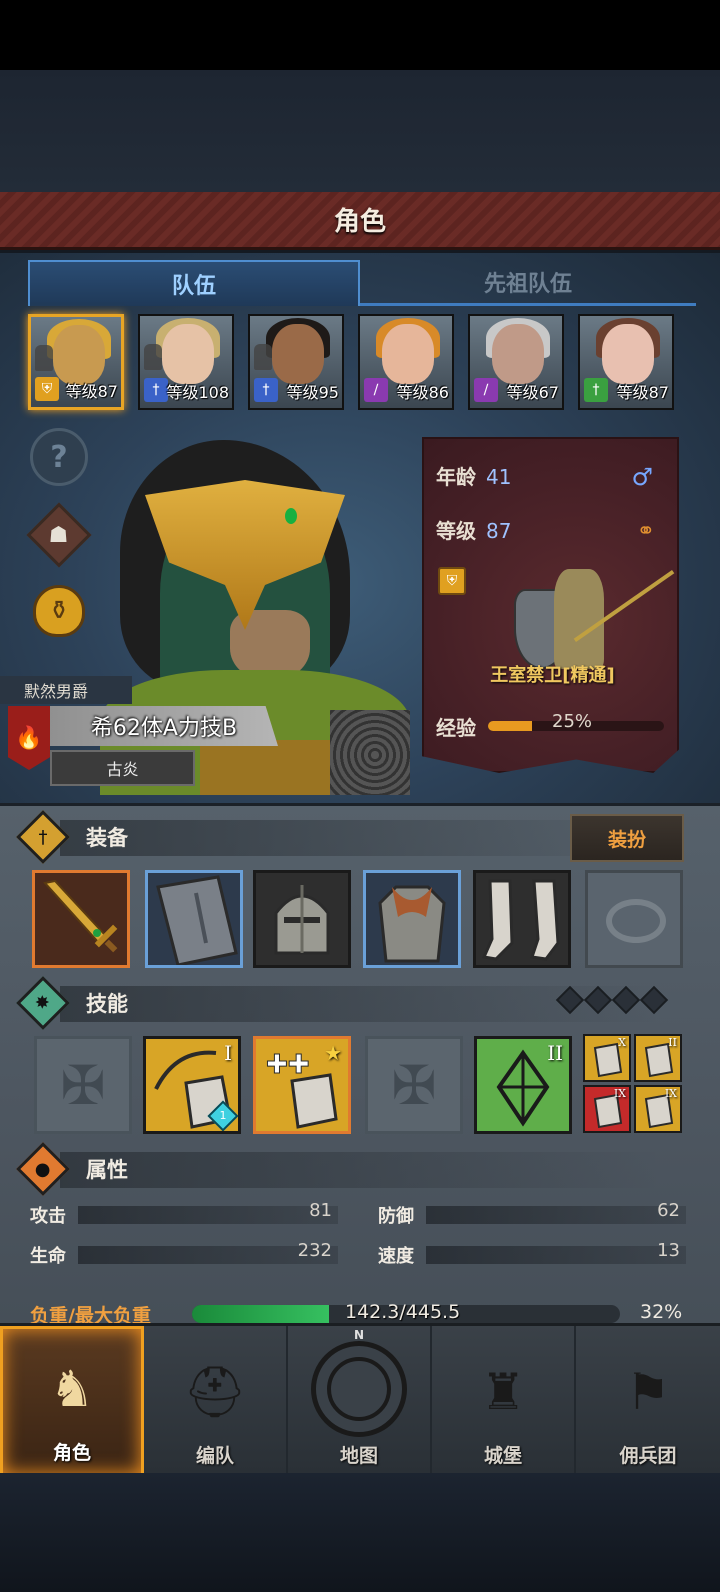 This screenshot has height=1592, width=720. What do you see at coordinates (396, 1216) in the screenshot?
I see `defense-label: 防御` at bounding box center [396, 1216].